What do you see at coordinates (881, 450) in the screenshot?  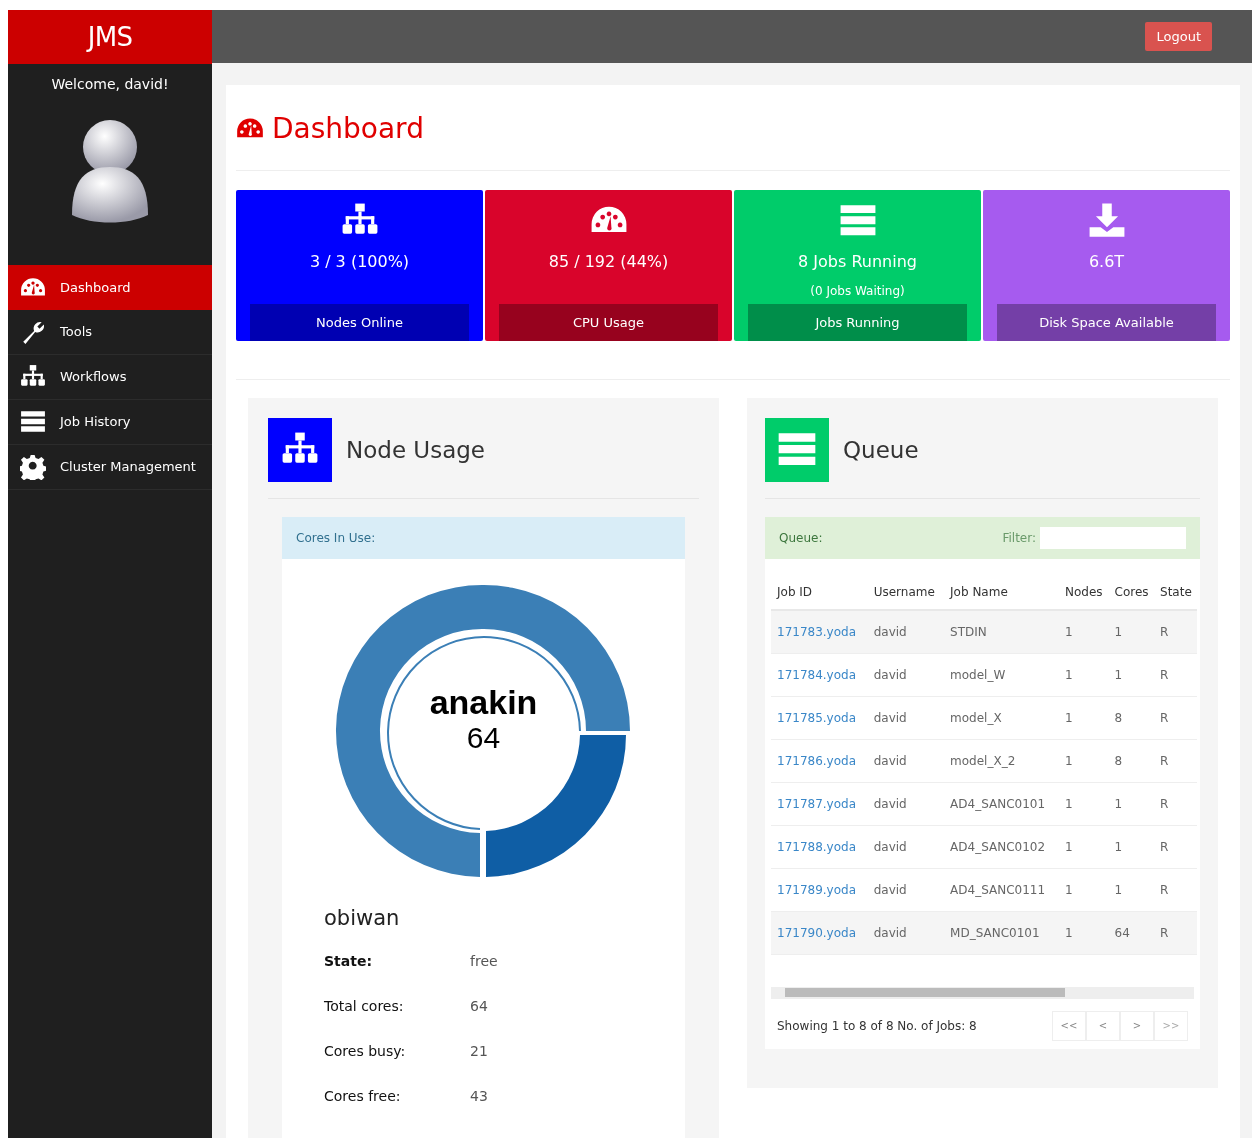 I see `section-title: Queue` at bounding box center [881, 450].